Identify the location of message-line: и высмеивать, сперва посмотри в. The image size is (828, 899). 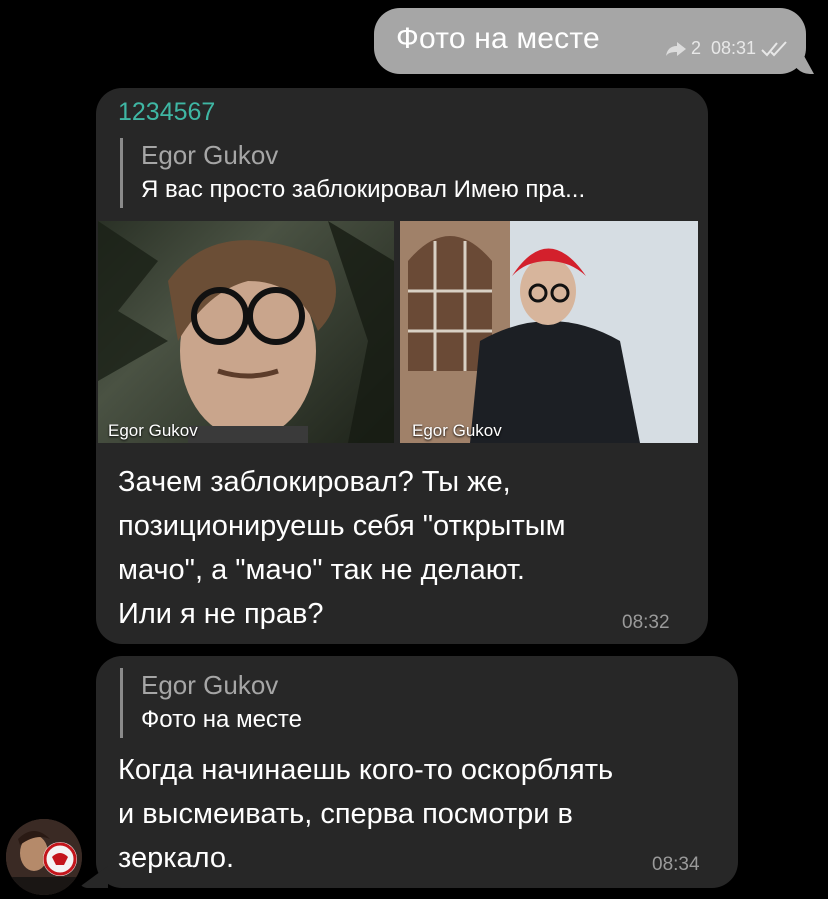
(345, 814).